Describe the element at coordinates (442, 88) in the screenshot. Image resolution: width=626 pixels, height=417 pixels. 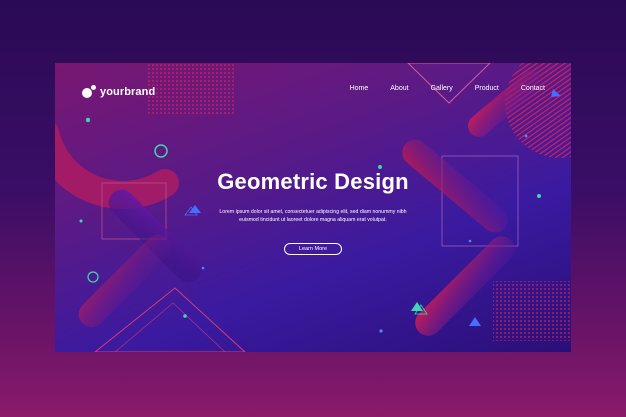
I see `nav-item-gallery: Gallery` at that location.